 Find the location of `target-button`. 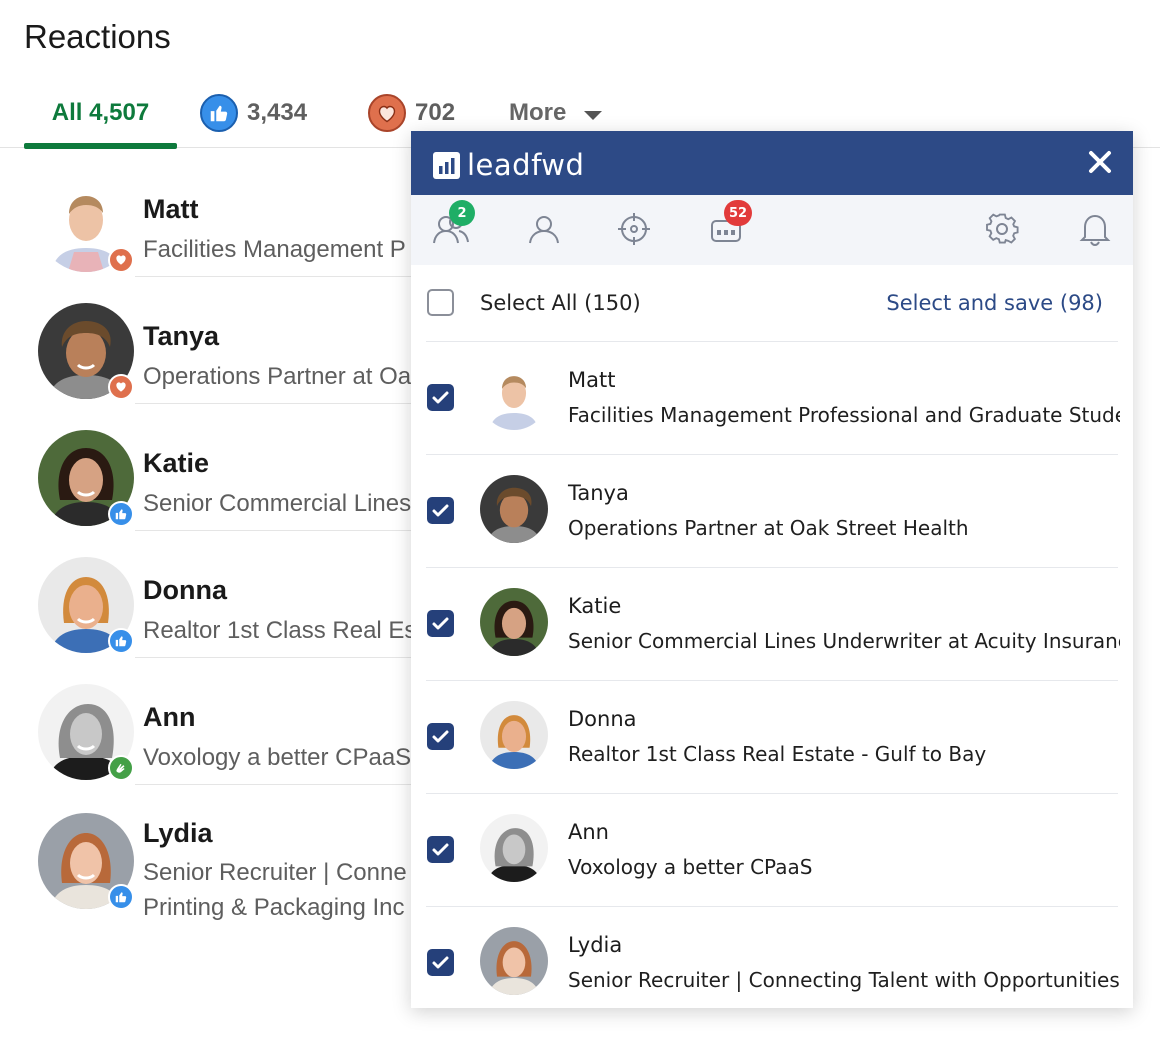

target-button is located at coordinates (634, 231).